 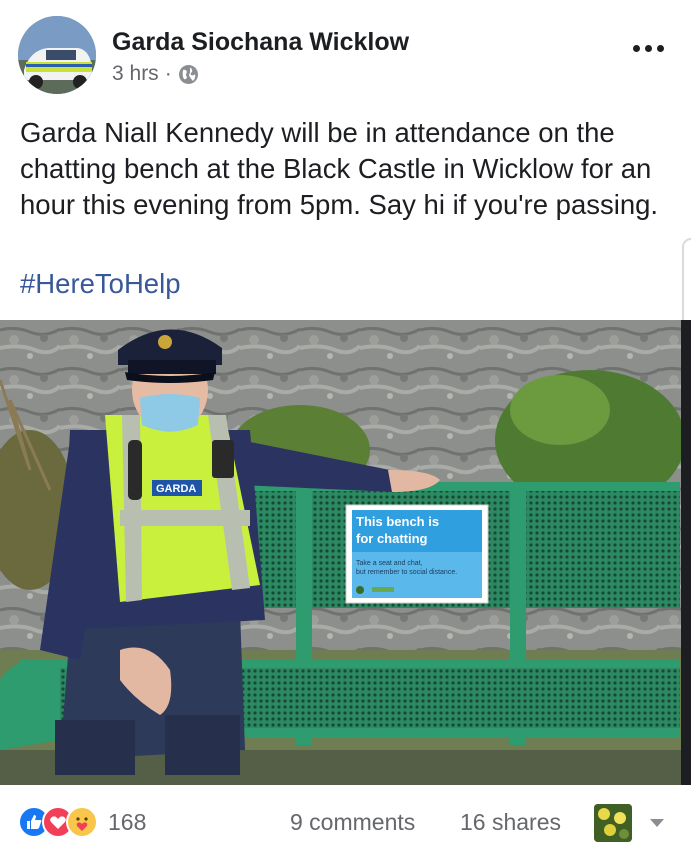 What do you see at coordinates (406, 572) in the screenshot?
I see `sign-small-line2: but remember to social distance.` at bounding box center [406, 572].